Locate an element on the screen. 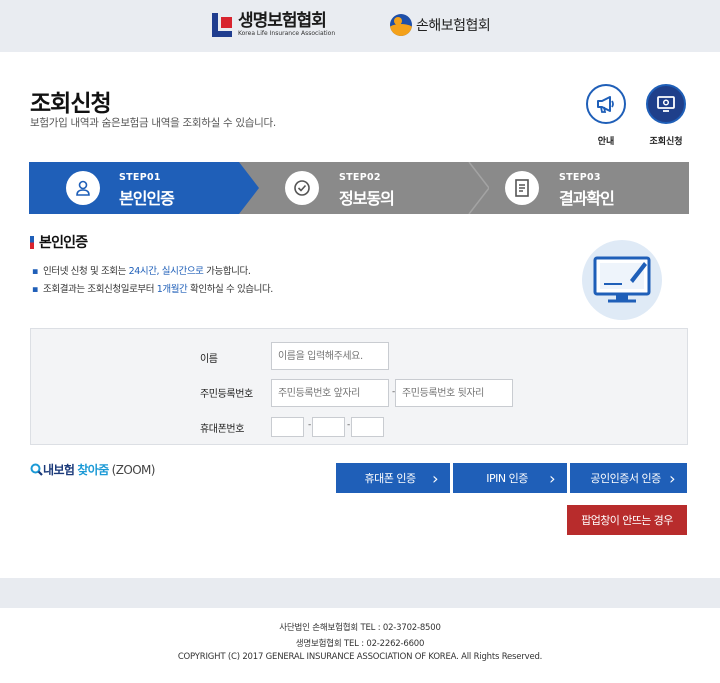 The height and width of the screenshot is (683, 720). phone-auth-button: 휴대폰 인증 › is located at coordinates (393, 478).